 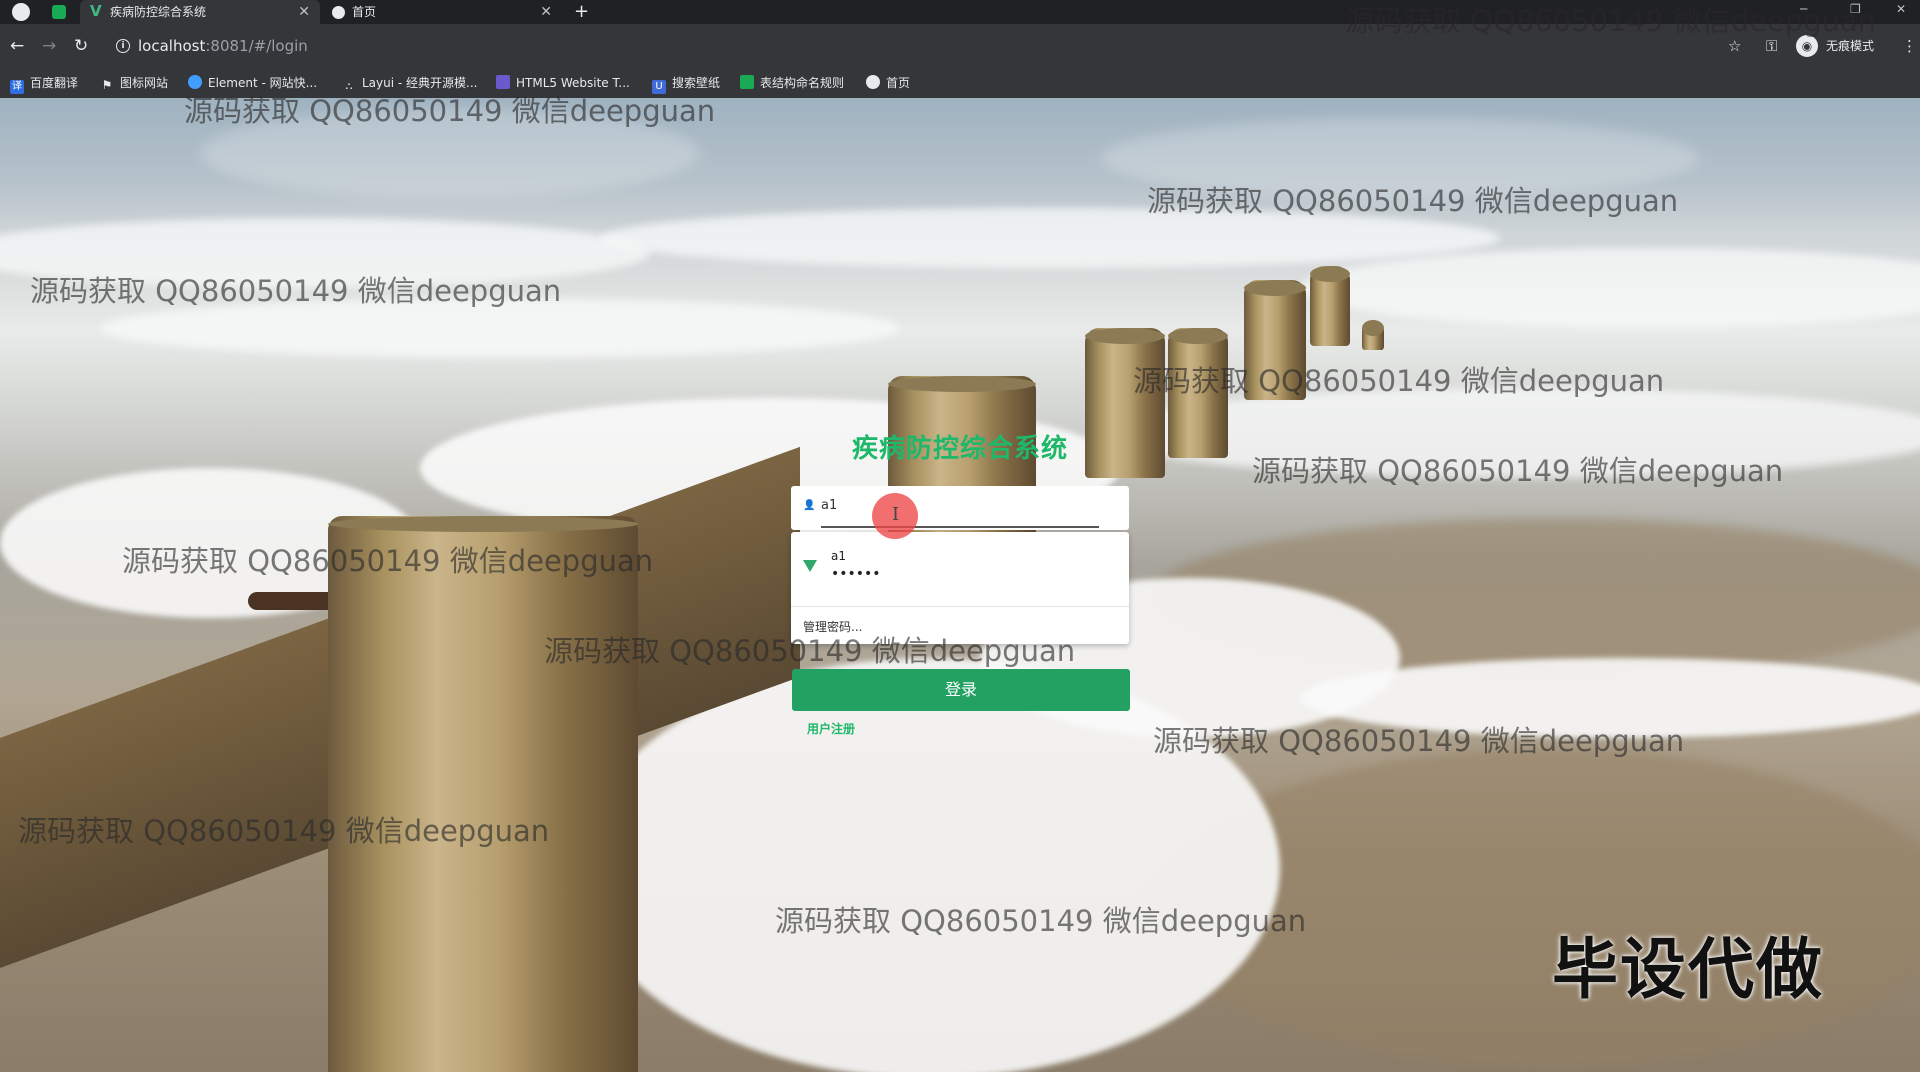 What do you see at coordinates (17, 87) in the screenshot?
I see `baidu-translate-icon: 译` at bounding box center [17, 87].